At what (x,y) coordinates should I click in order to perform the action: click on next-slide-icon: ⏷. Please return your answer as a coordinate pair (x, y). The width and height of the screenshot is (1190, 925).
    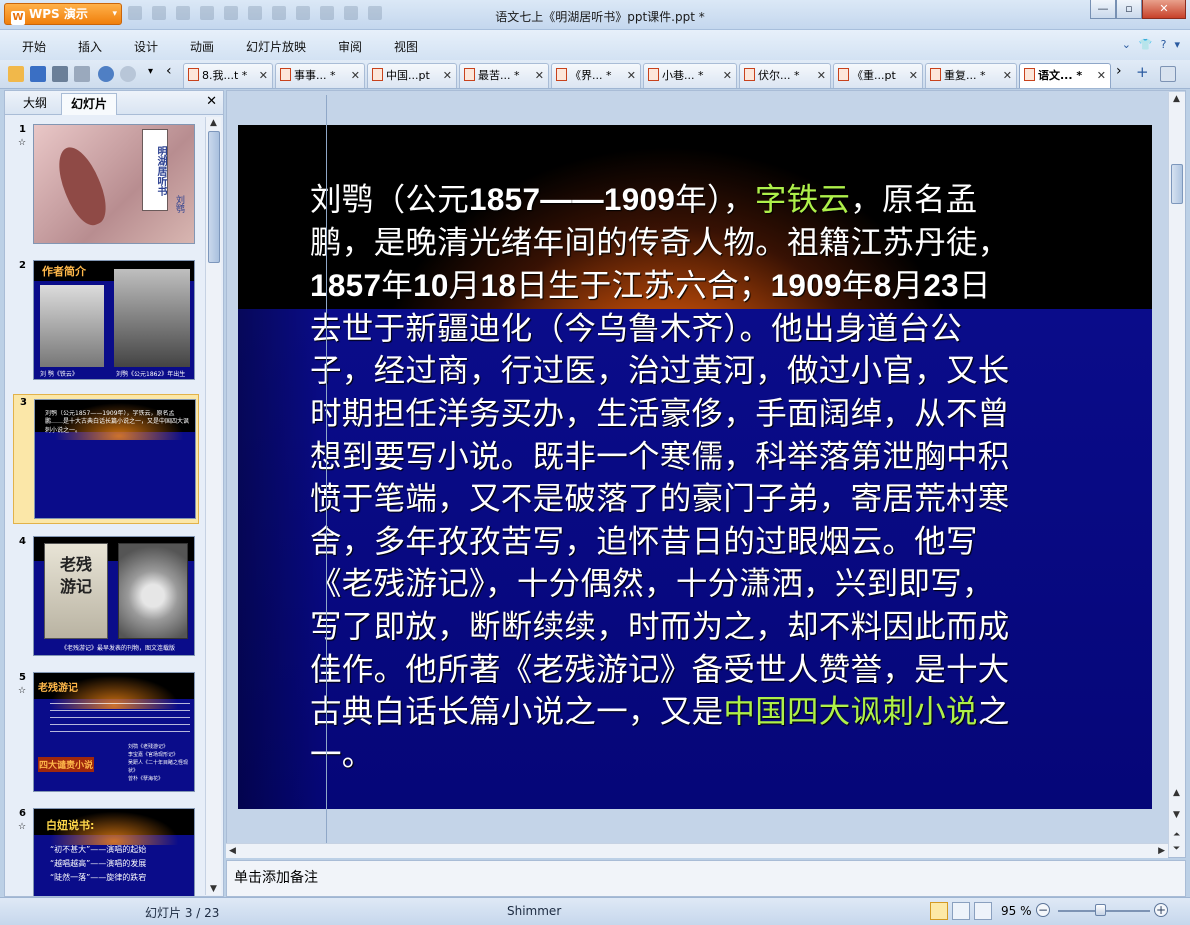
    Looking at the image, I should click on (1176, 849).